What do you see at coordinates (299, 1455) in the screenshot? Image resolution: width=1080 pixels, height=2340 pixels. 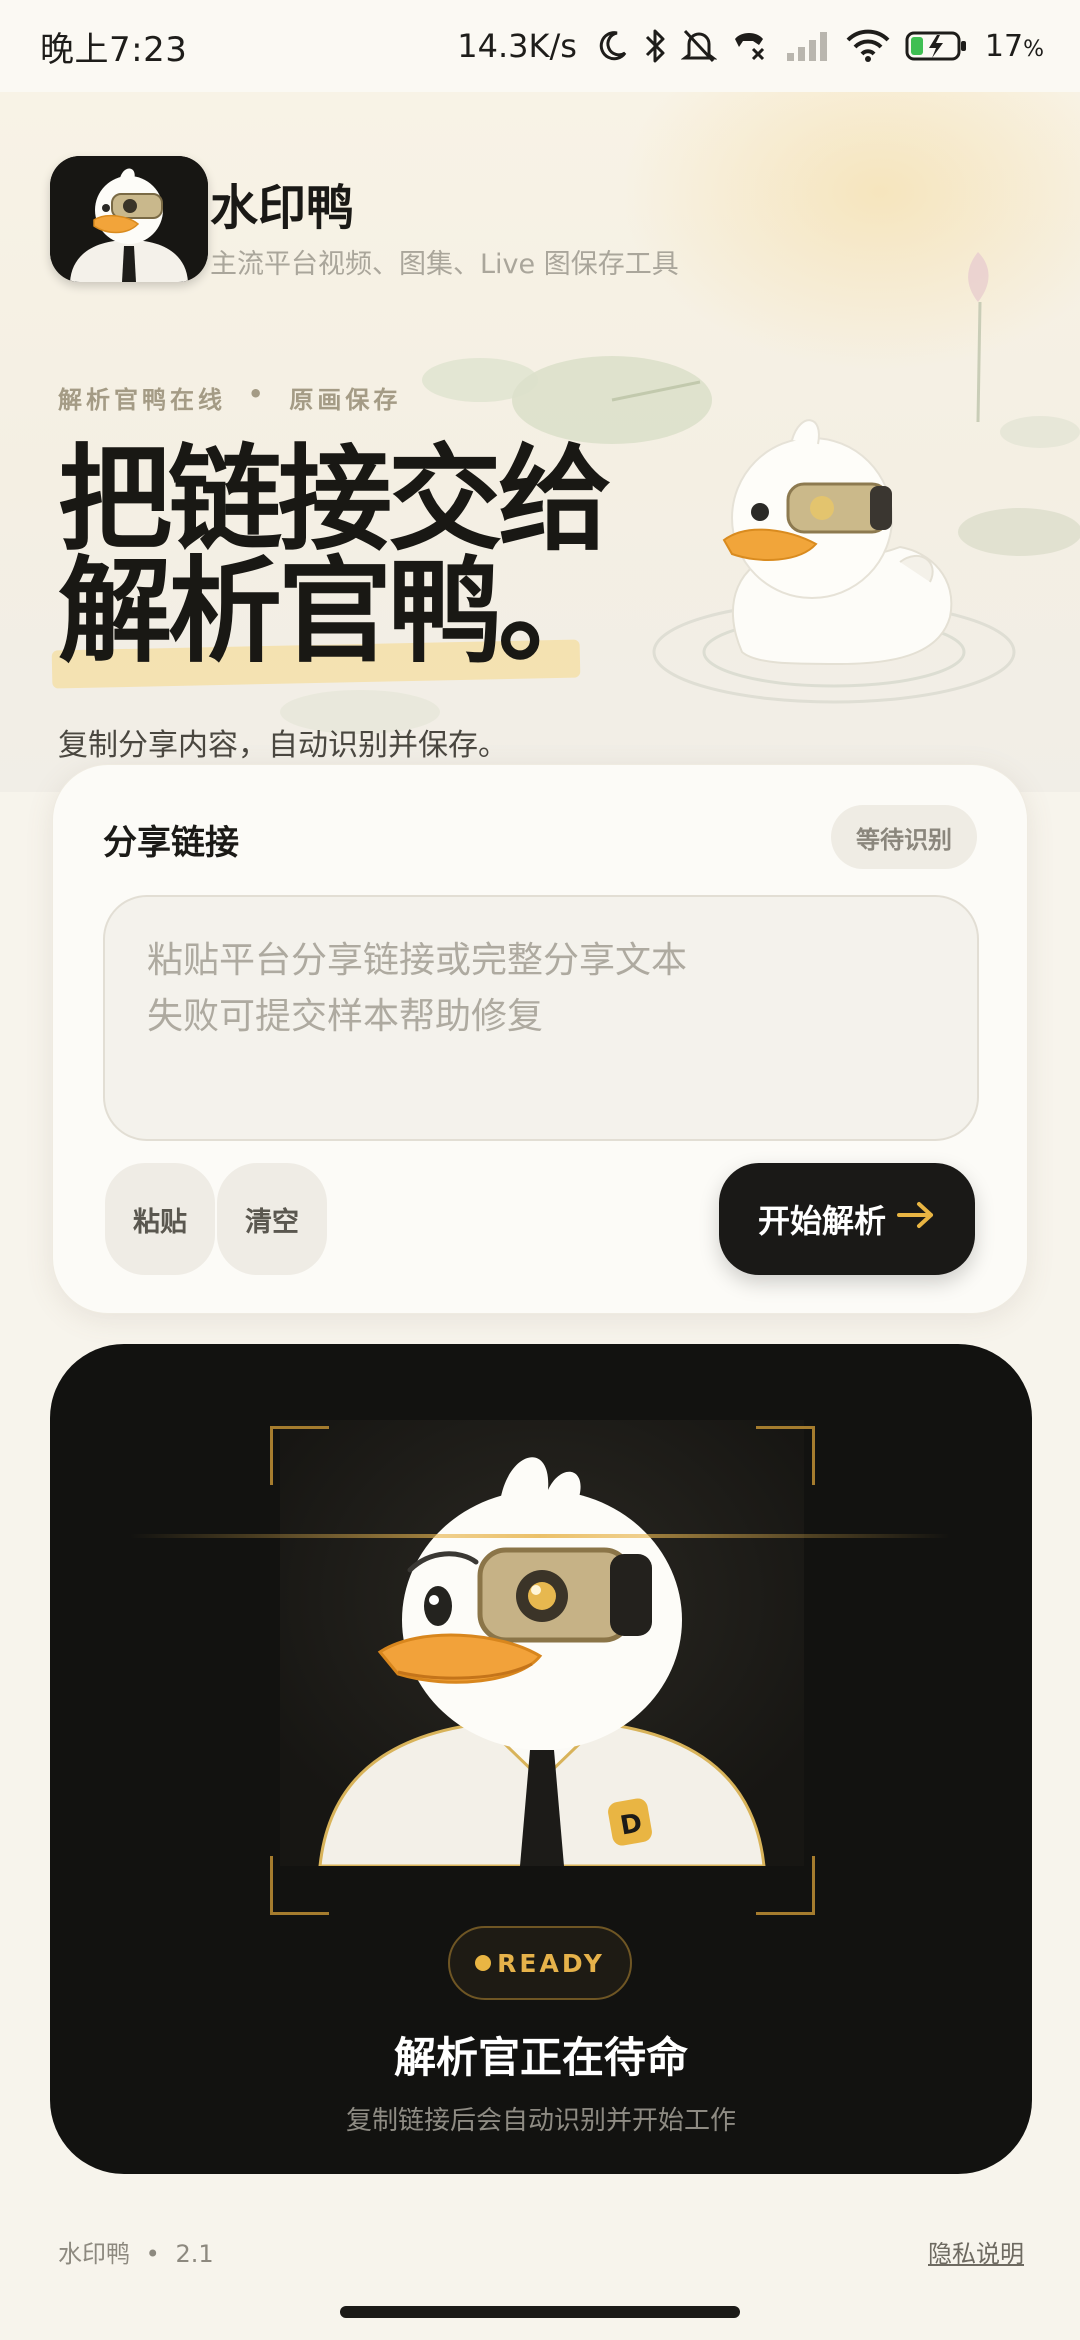 I see `frame-corner-top-left` at bounding box center [299, 1455].